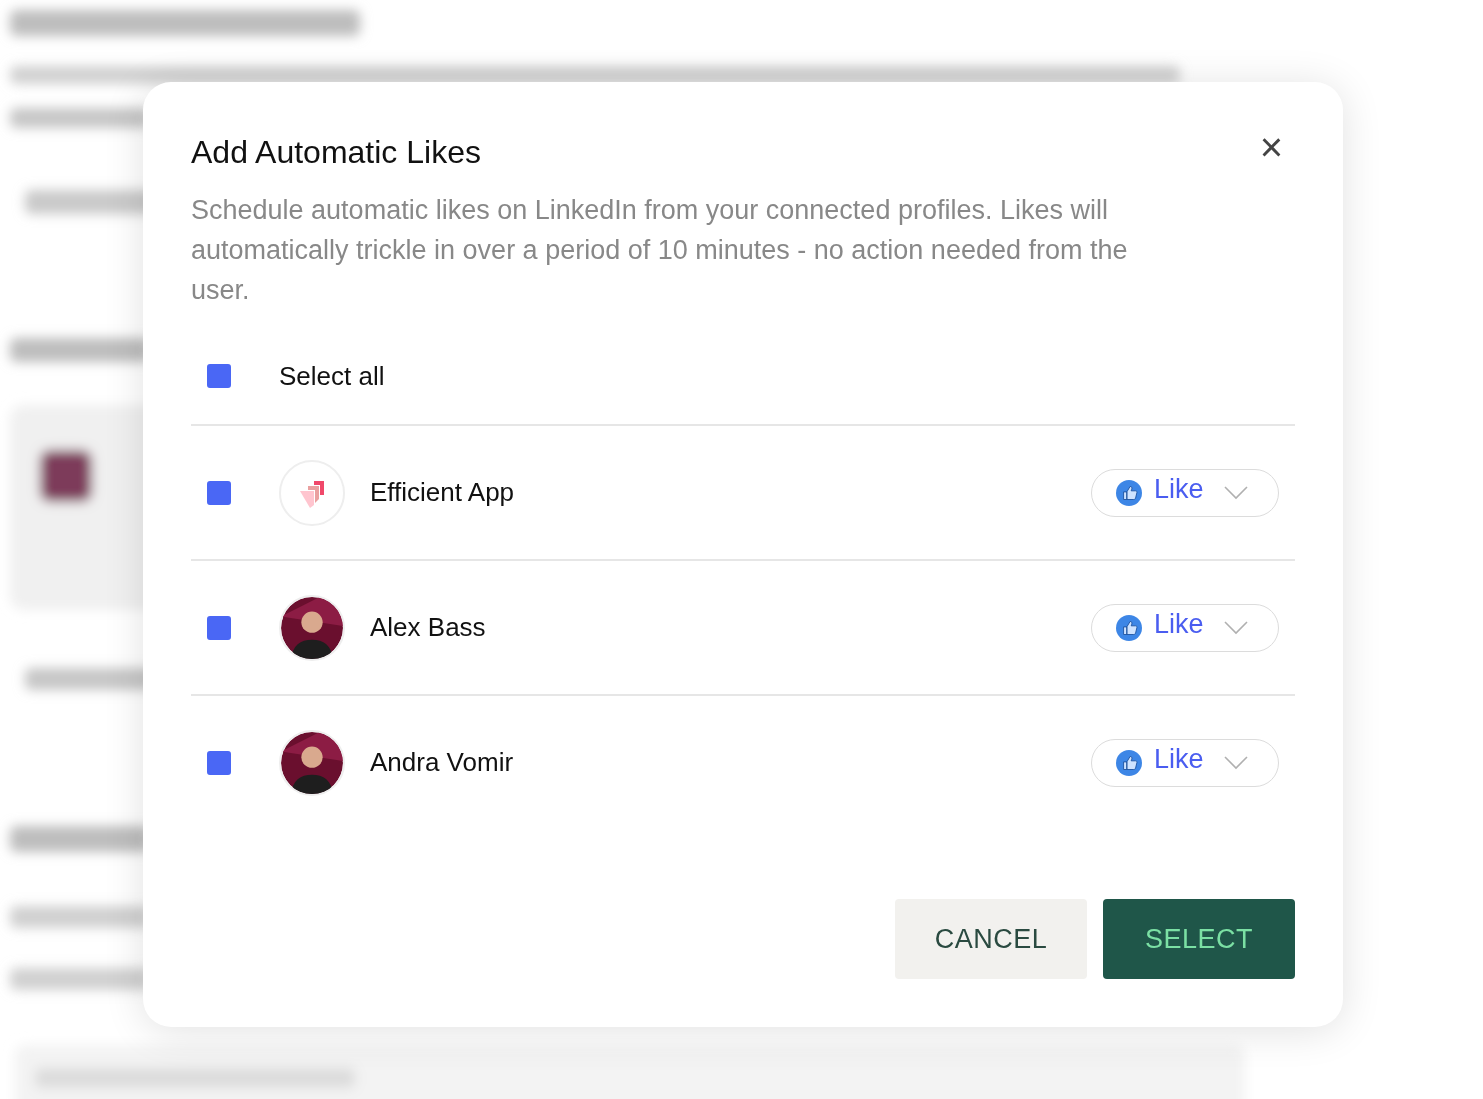  What do you see at coordinates (442, 762) in the screenshot?
I see `profile-name: Andra Vomir` at bounding box center [442, 762].